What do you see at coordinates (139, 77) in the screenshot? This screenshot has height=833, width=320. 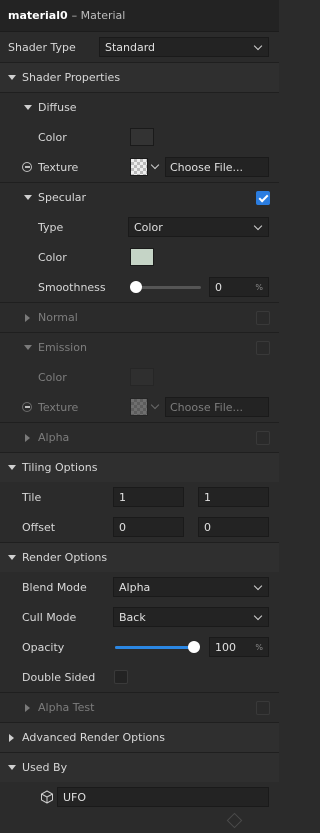 I see `section-shader-properties: Shader Properties` at bounding box center [139, 77].